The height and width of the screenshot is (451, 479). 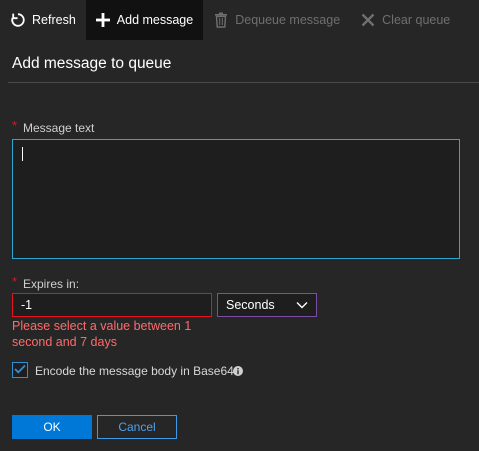 I want to click on encode-base64-label: Encode the message body in Base64, so click(x=134, y=371).